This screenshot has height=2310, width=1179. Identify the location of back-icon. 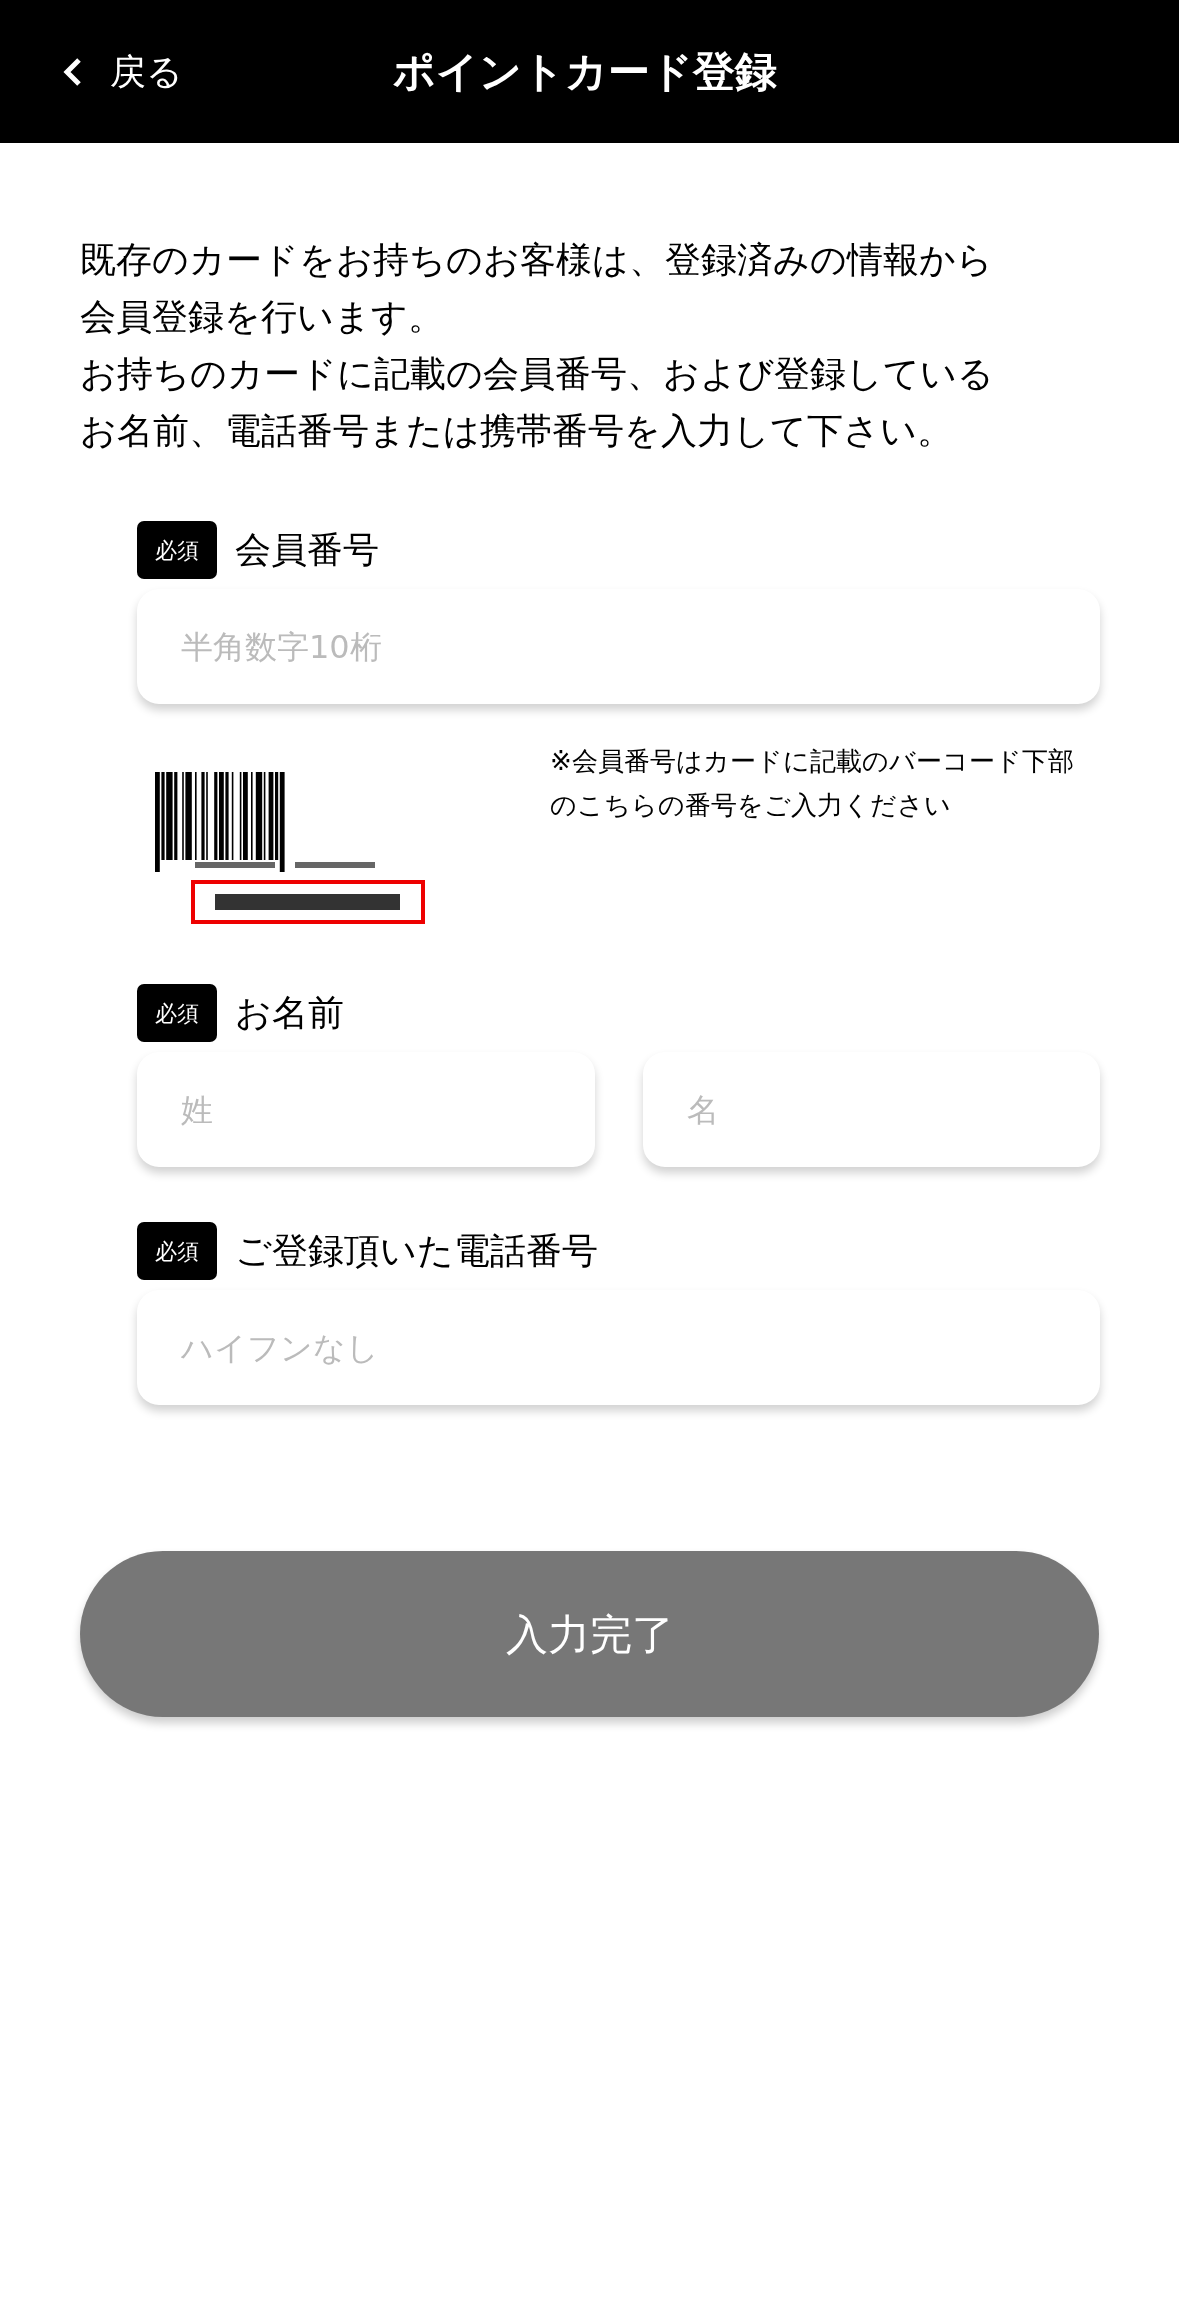
(73, 71).